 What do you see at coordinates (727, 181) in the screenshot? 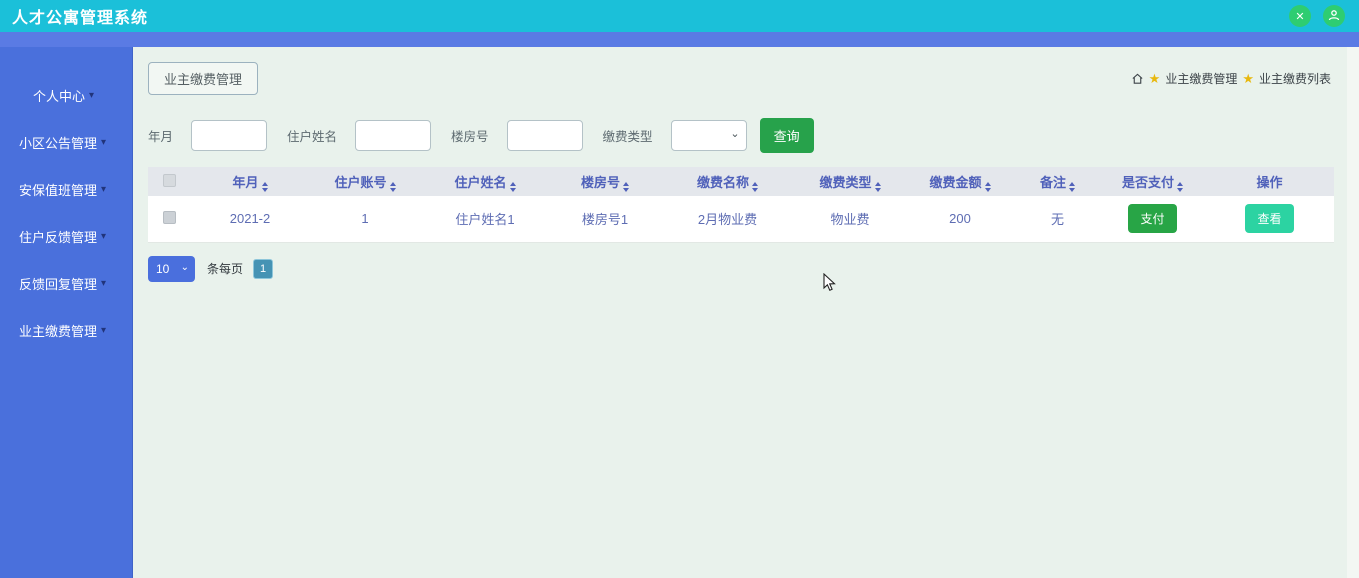
I see `col-fee-name: 缴费名称` at bounding box center [727, 181].